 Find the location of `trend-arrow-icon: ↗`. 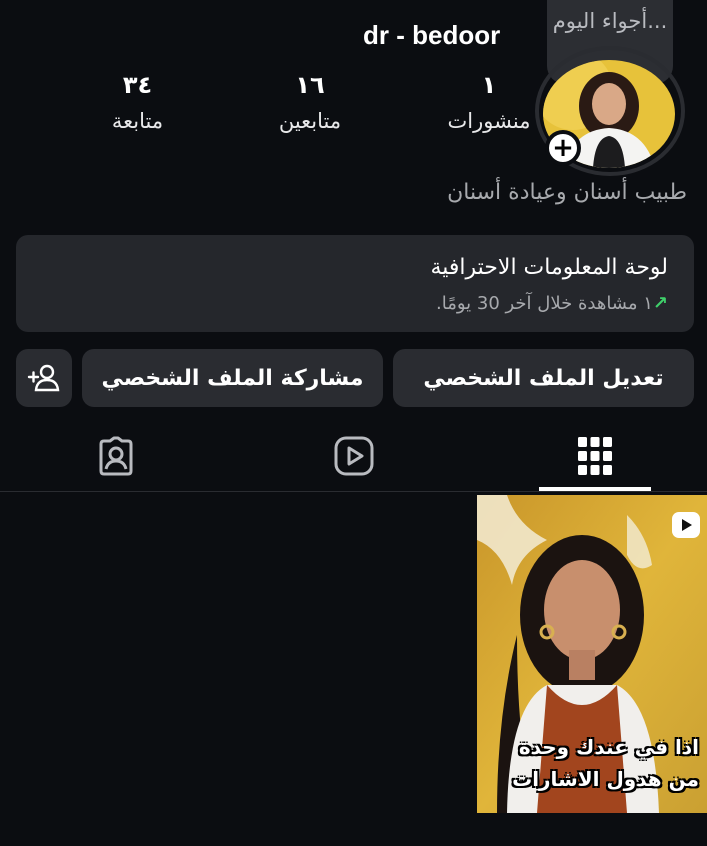

trend-arrow-icon: ↗ is located at coordinates (660, 303).